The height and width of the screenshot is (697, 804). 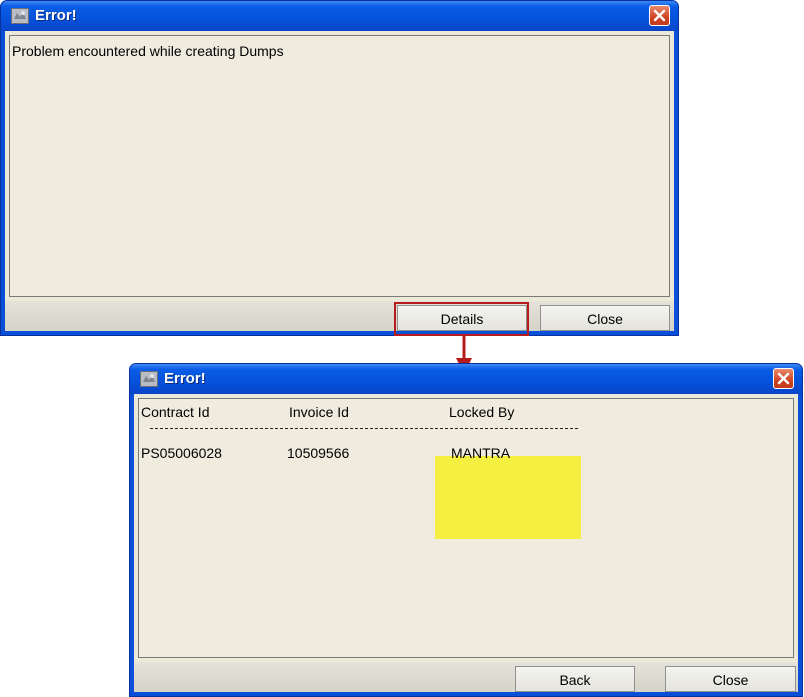 I want to click on header-invoice-id: Invoice Id, so click(x=319, y=412).